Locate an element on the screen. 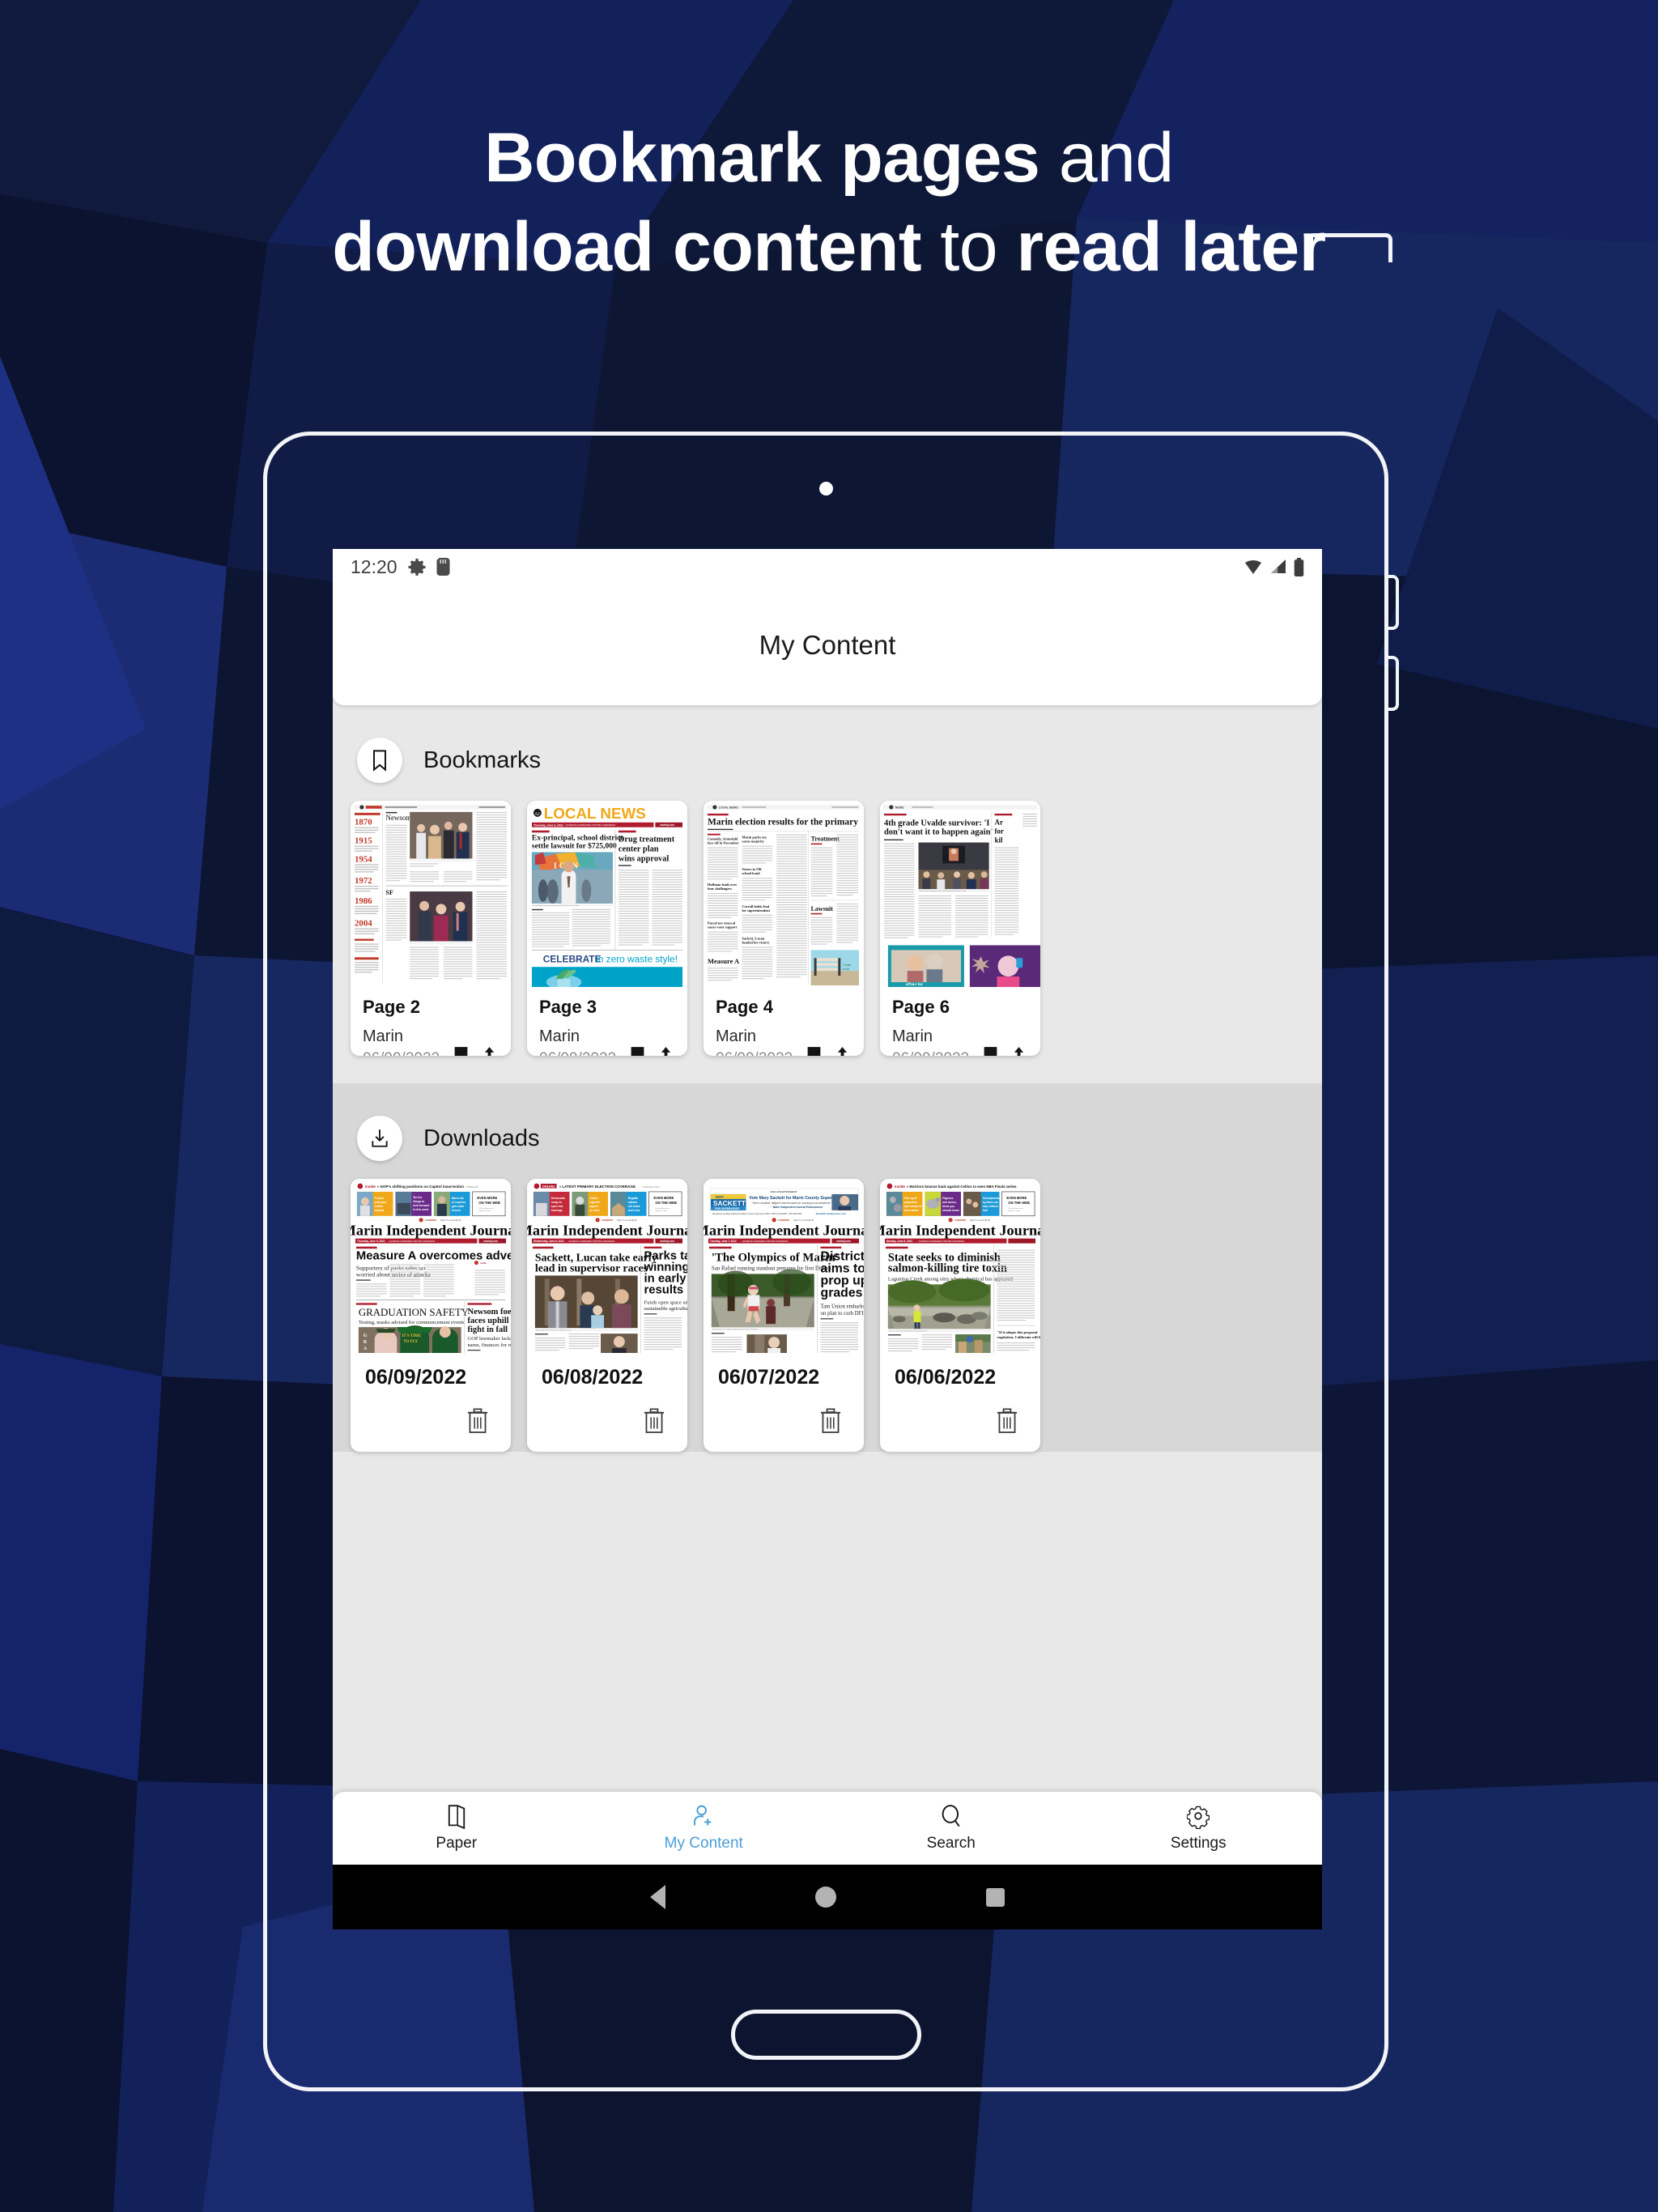 This screenshot has height=2212, width=1658. svg-text: things to is located at coordinates (418, 1202).